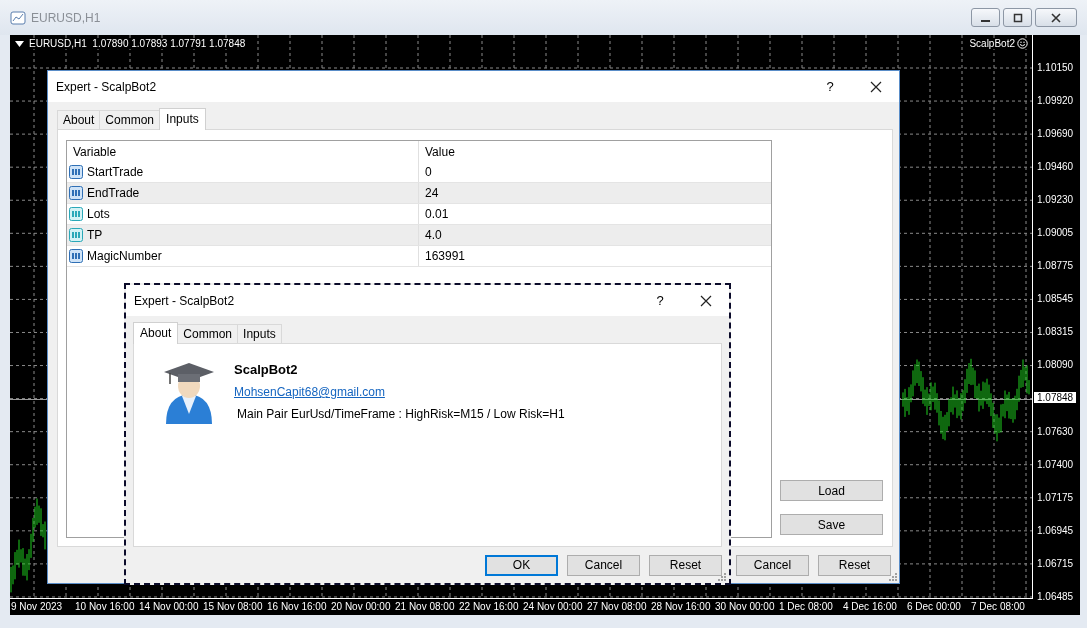 This screenshot has width=1087, height=628. Describe the element at coordinates (1055, 332) in the screenshot. I see `price-label: 1.08315` at that location.